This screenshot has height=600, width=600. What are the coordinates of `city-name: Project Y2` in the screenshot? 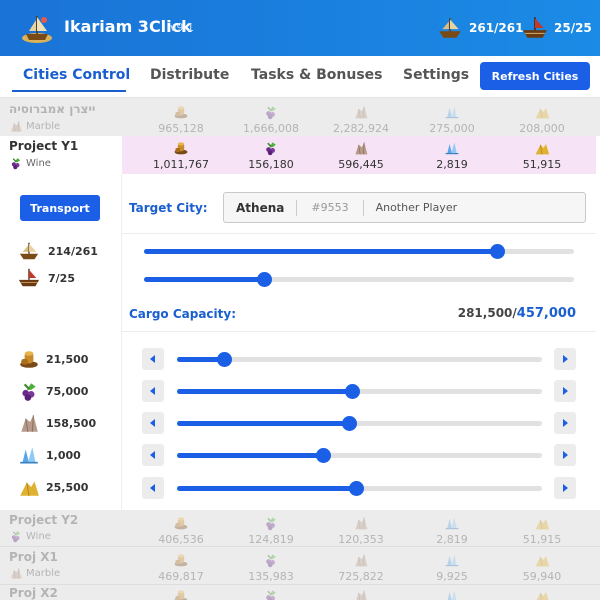 It's located at (44, 520).